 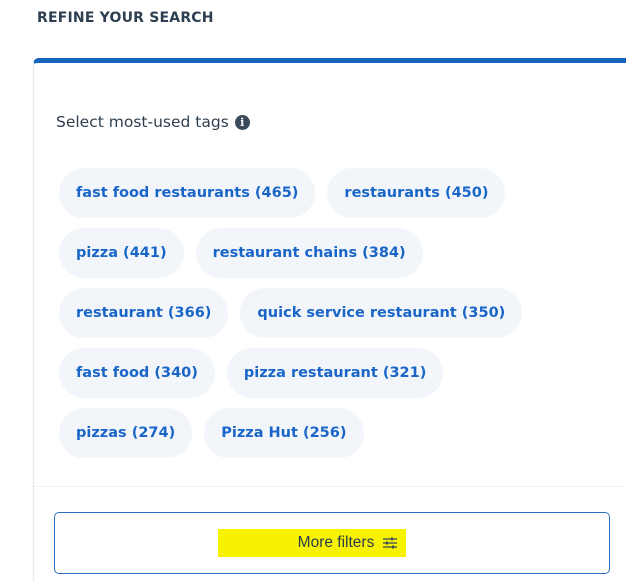 I want to click on info-icon: i, so click(x=242, y=122).